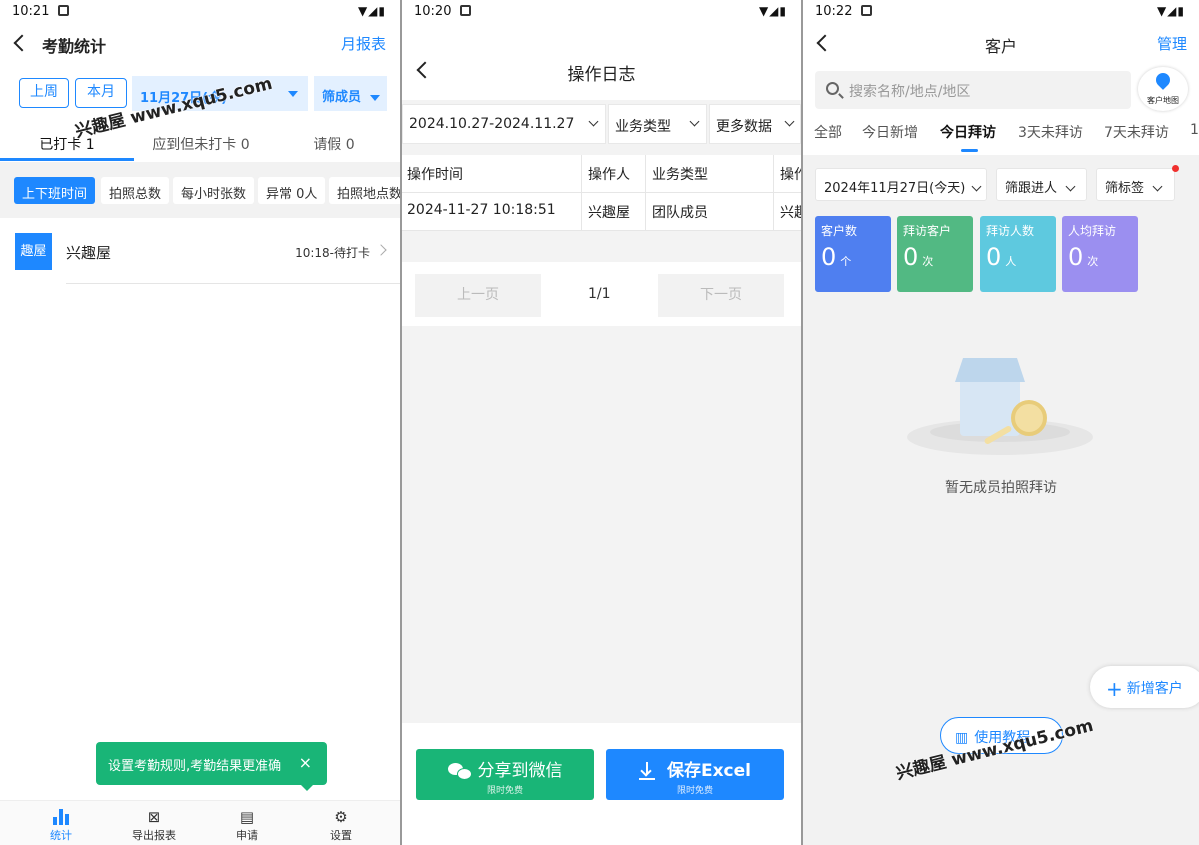 The image size is (1199, 845). What do you see at coordinates (211, 766) in the screenshot?
I see `toast-tip: 设置考勤规则,考勤结果更准确 ×` at bounding box center [211, 766].